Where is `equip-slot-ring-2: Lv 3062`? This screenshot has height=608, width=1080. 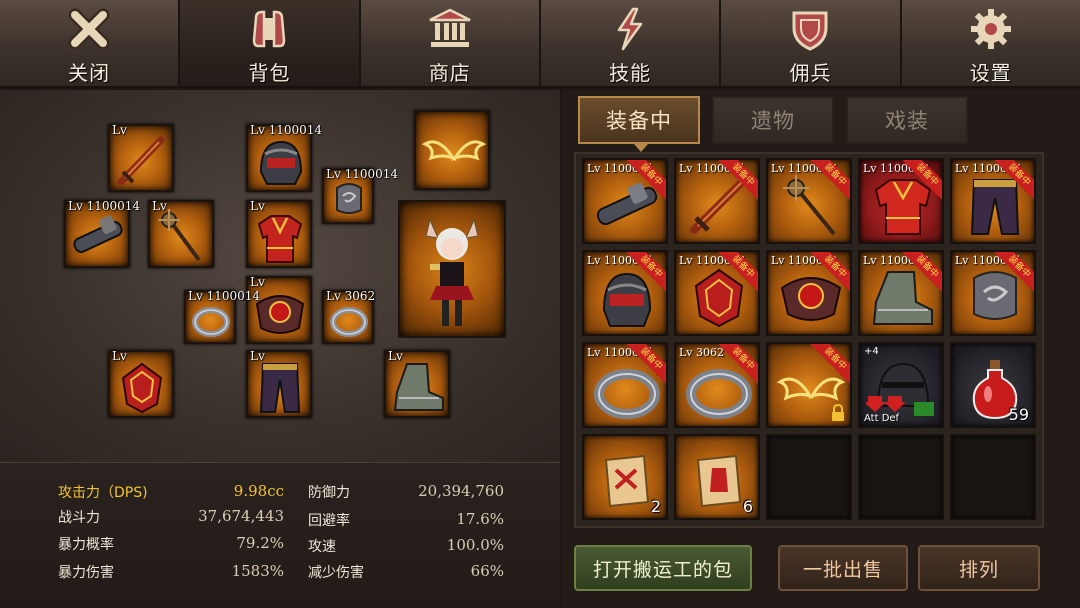 equip-slot-ring-2: Lv 3062 is located at coordinates (348, 316).